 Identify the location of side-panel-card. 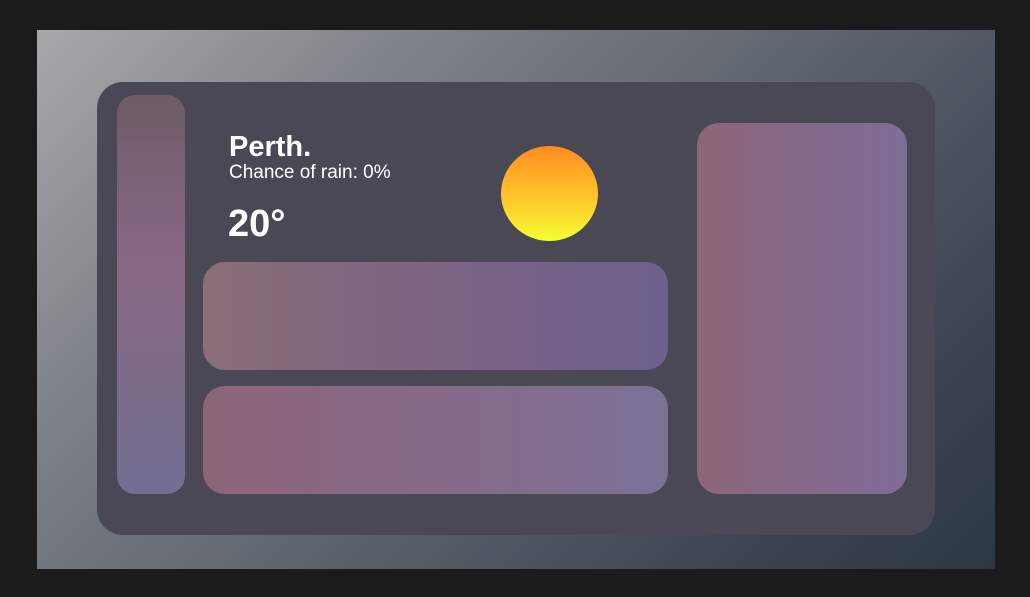
(802, 308).